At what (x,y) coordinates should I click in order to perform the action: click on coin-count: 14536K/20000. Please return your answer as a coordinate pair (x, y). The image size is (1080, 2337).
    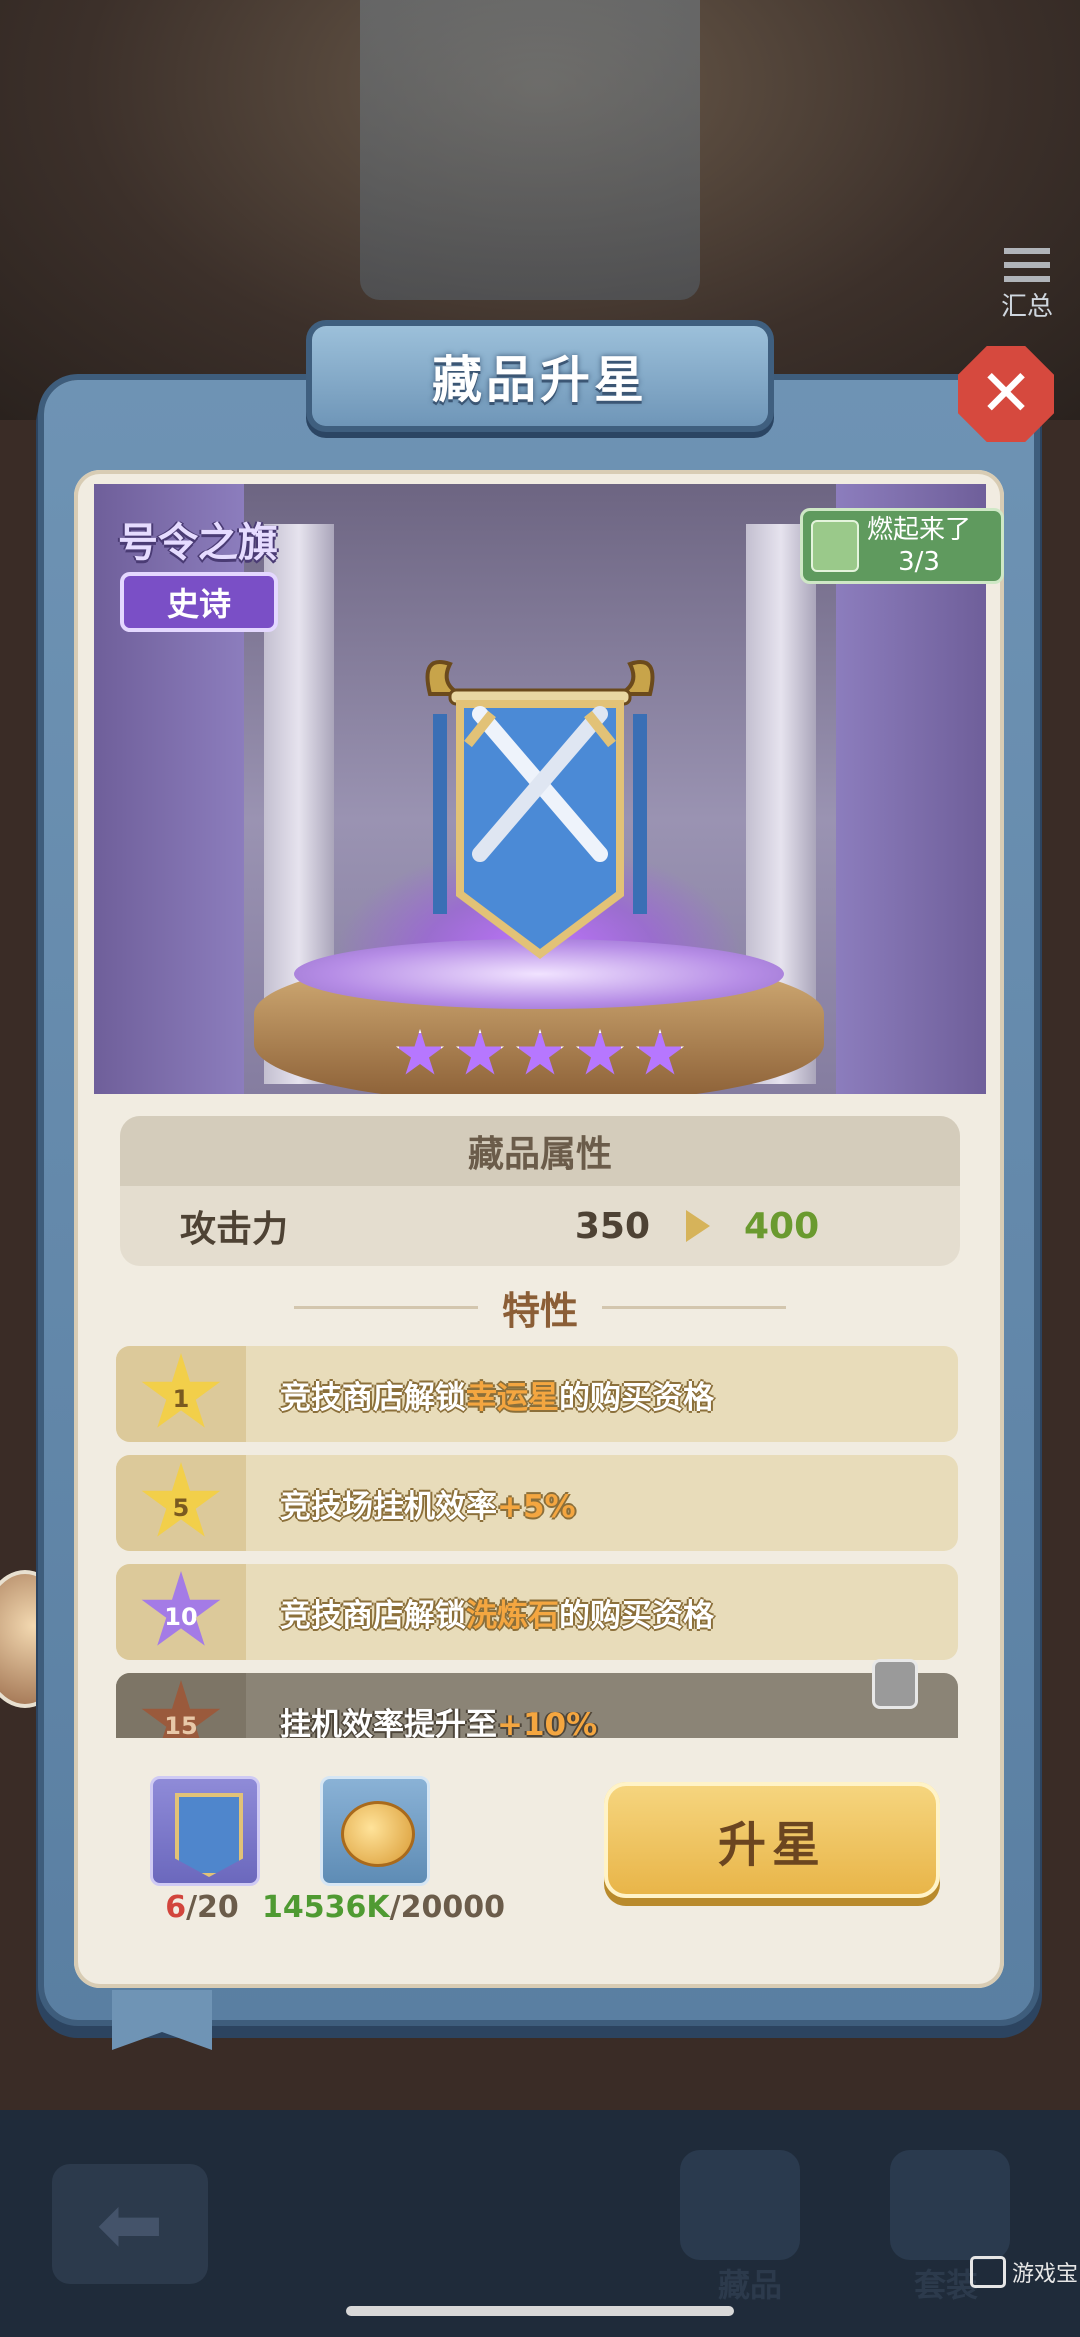
    Looking at the image, I should click on (383, 1907).